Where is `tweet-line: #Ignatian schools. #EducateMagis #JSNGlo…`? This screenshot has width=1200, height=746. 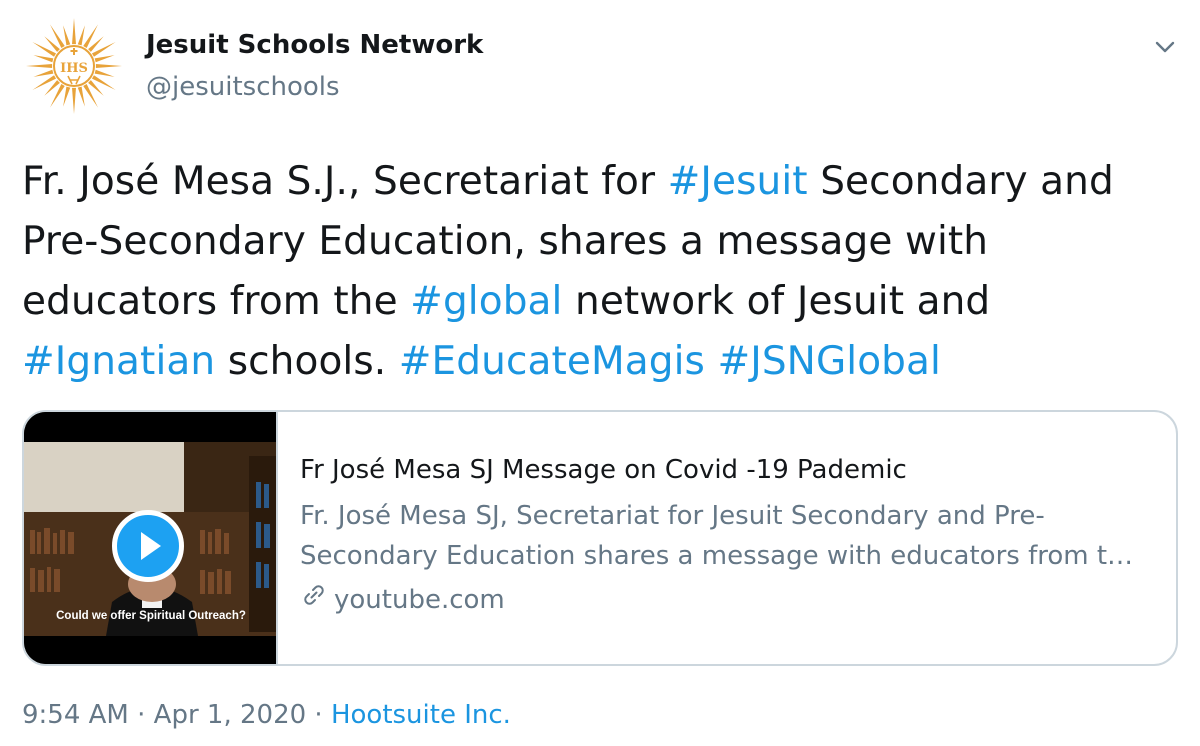 tweet-line: #Ignatian schools. #EducateMagis #JSNGlo… is located at coordinates (602, 362).